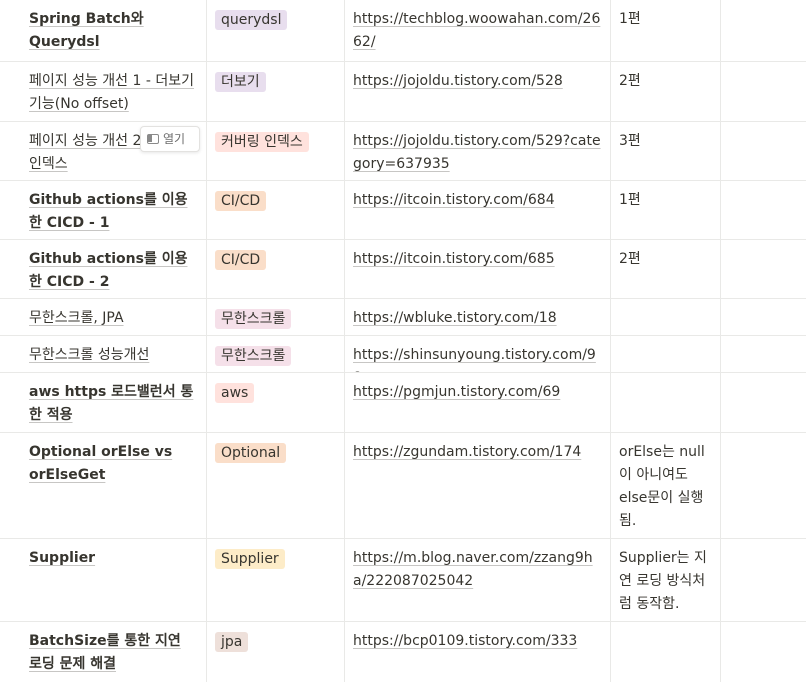 Image resolution: width=806 pixels, height=682 pixels. Describe the element at coordinates (276, 91) in the screenshot. I see `tag-cell: 더보기` at that location.